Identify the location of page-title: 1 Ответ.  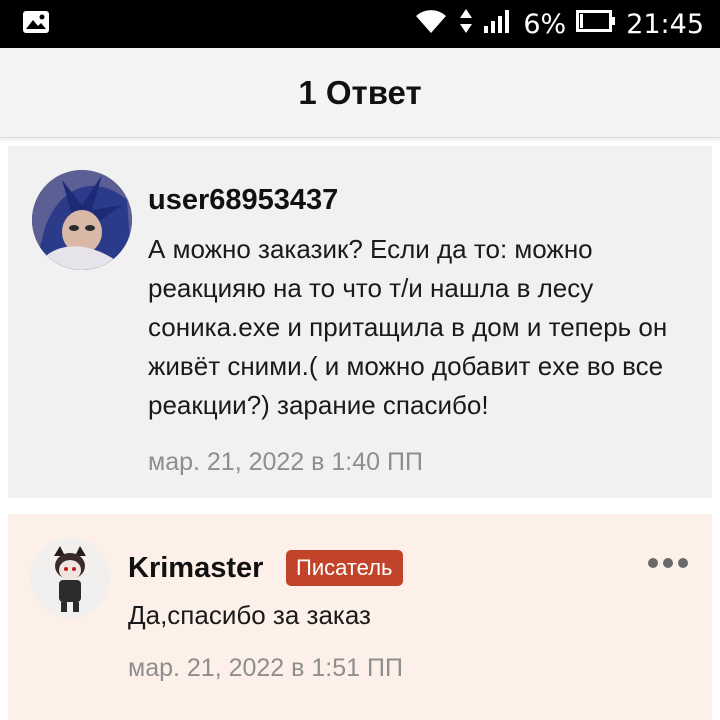
(360, 92).